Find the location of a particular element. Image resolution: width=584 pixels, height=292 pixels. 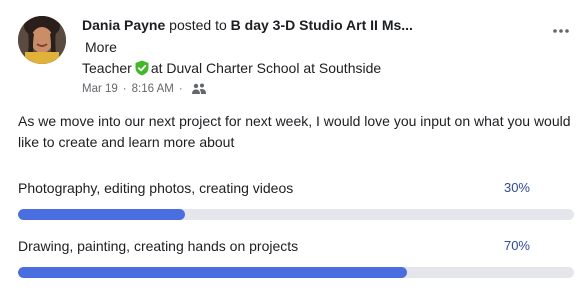

post-time: 8:16 AM is located at coordinates (153, 89).